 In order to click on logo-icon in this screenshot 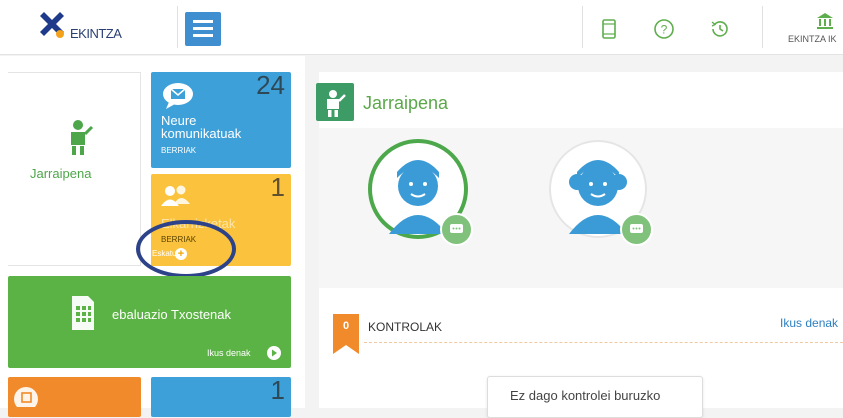, I will do `click(52, 25)`.